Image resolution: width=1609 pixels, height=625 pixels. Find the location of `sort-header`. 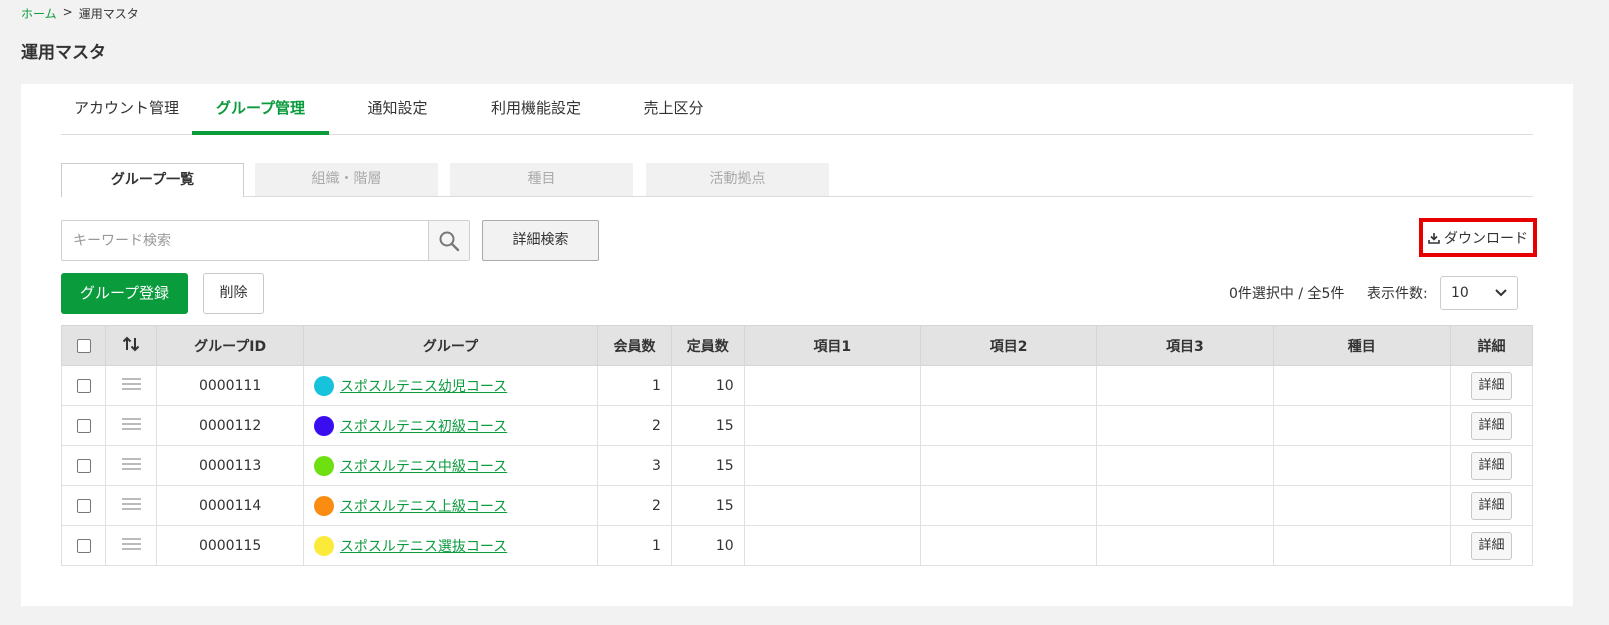

sort-header is located at coordinates (131, 345).